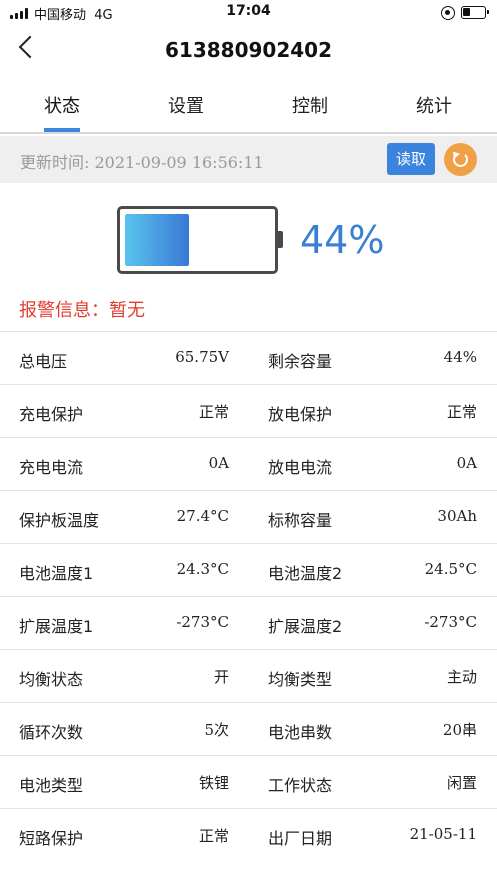 The image size is (497, 883). What do you see at coordinates (248, 834) in the screenshot?
I see `table-row: 短路保护 正常 出厂日期 21-05-11` at bounding box center [248, 834].